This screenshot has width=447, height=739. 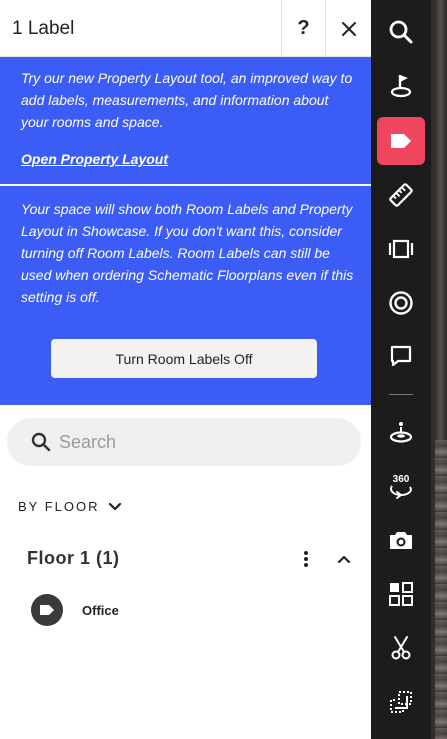 I want to click on close-icon, so click(x=348, y=28).